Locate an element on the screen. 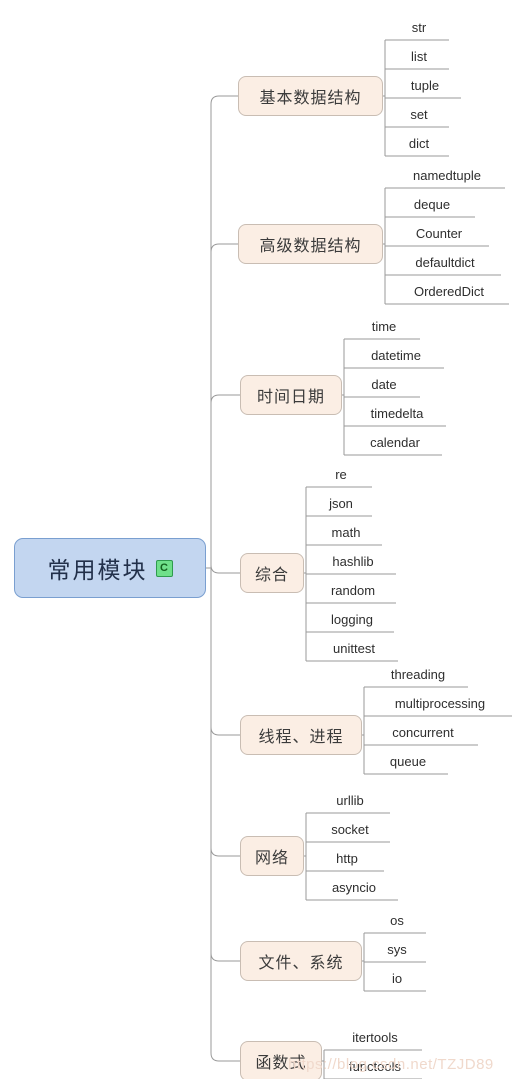 The width and height of the screenshot is (516, 1079). branch-node-label: 高级数据结构 is located at coordinates (310, 246).